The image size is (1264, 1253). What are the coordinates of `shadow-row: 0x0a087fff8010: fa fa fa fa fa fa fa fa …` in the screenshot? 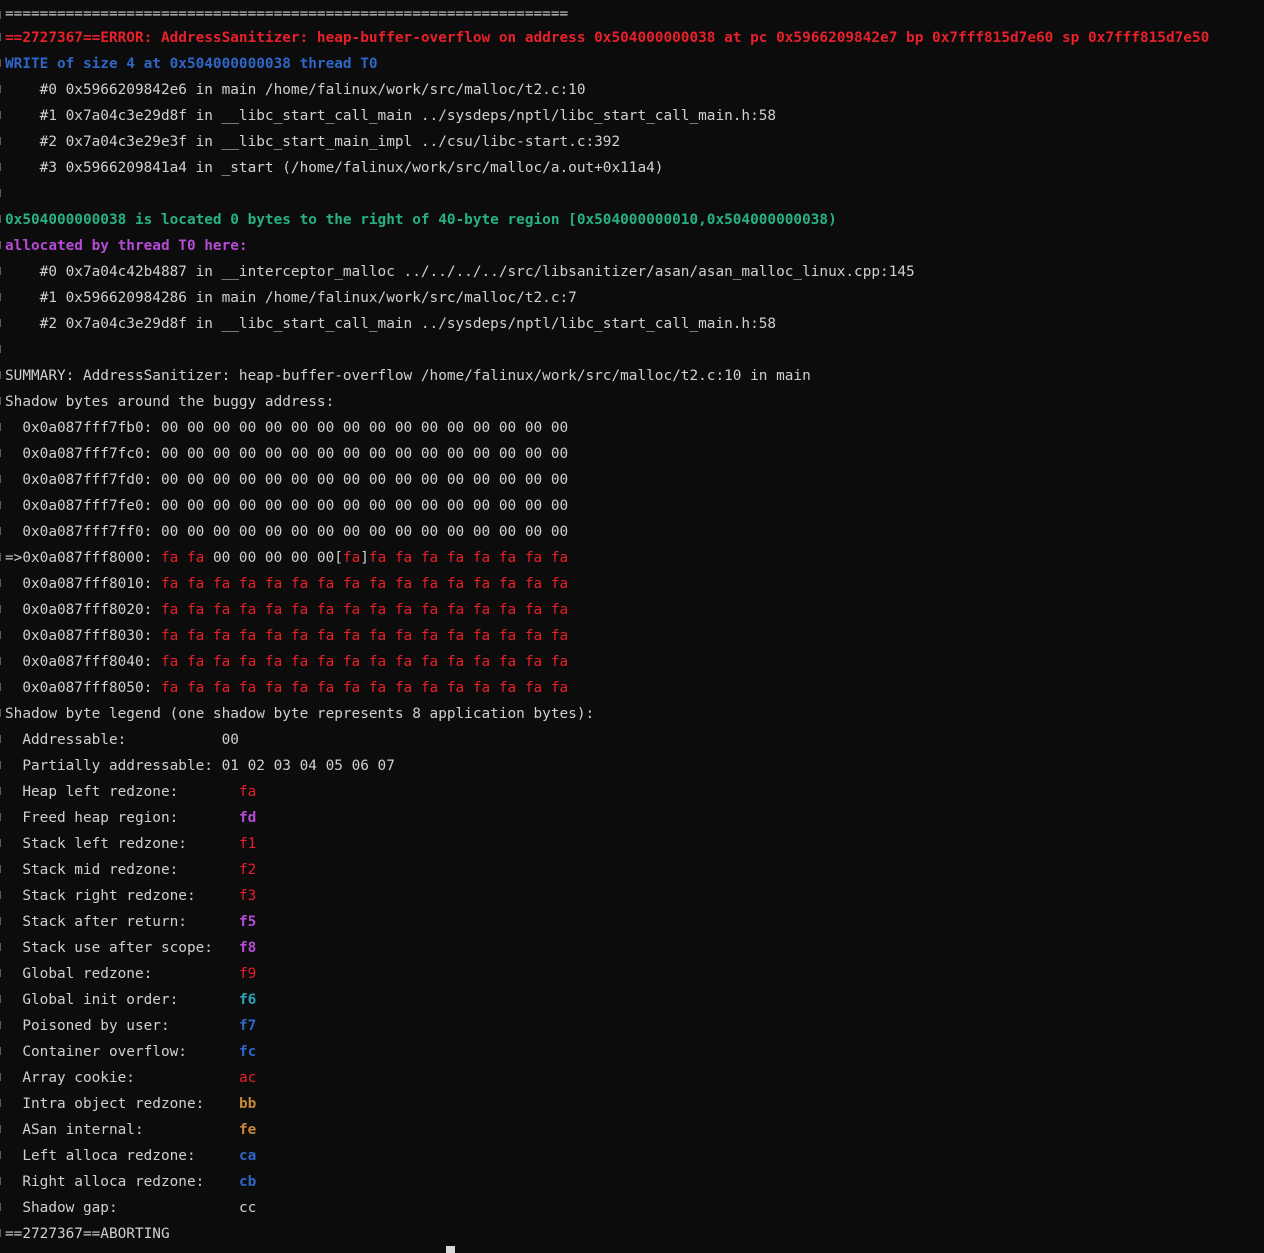 It's located at (634, 584).